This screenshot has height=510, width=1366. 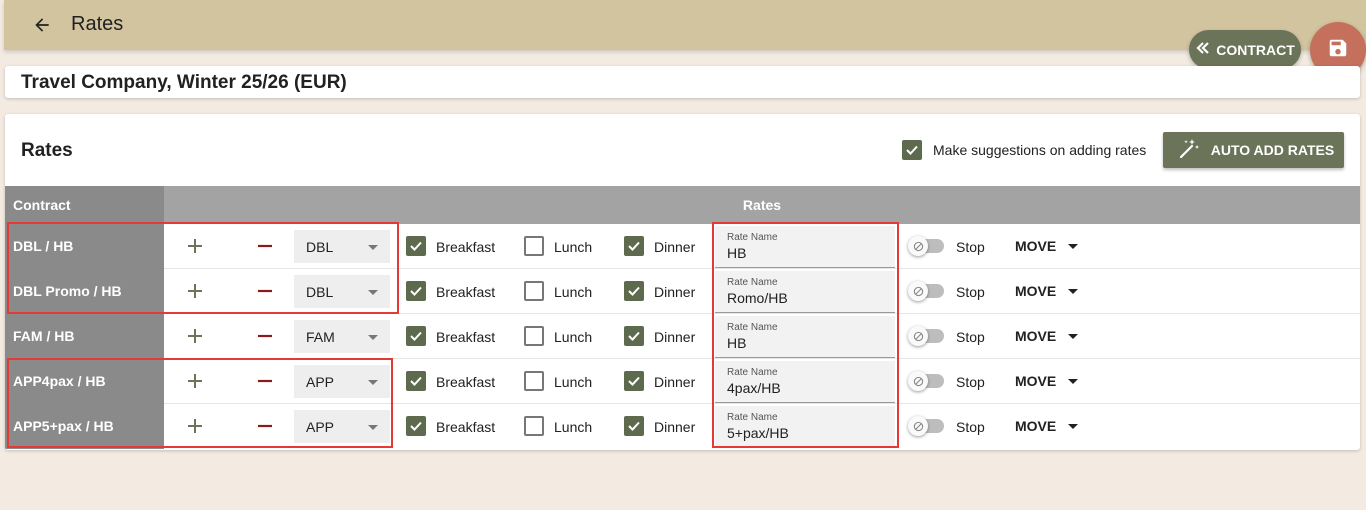 What do you see at coordinates (84, 291) in the screenshot?
I see `contract-name: DBL Promo / HB` at bounding box center [84, 291].